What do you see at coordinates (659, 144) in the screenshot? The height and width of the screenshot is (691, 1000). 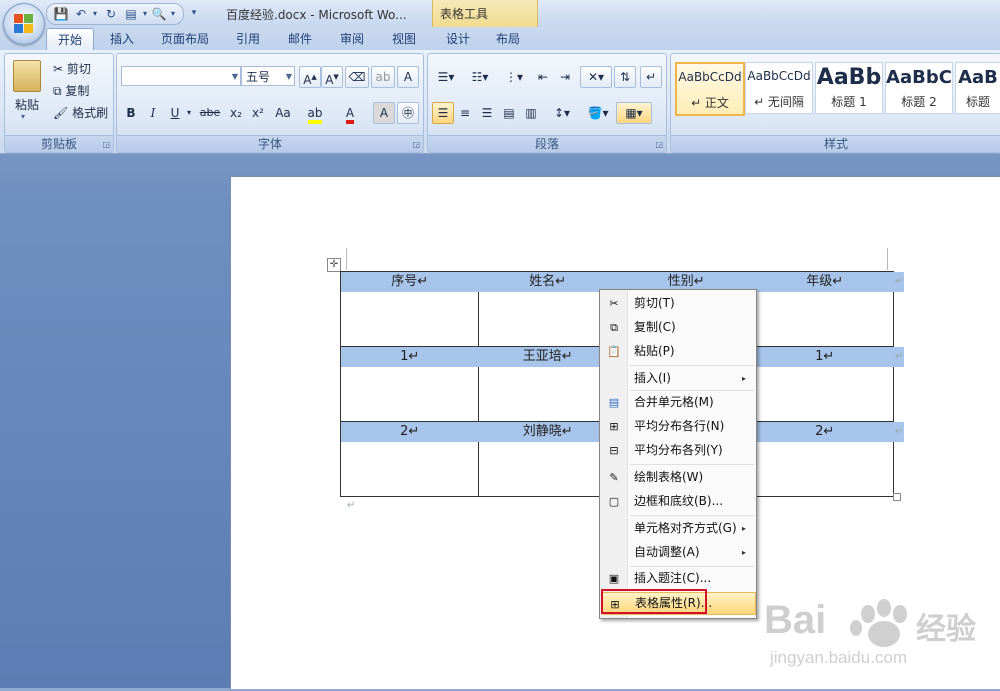 I see `paragraph-launcher-icon: ◲` at bounding box center [659, 144].